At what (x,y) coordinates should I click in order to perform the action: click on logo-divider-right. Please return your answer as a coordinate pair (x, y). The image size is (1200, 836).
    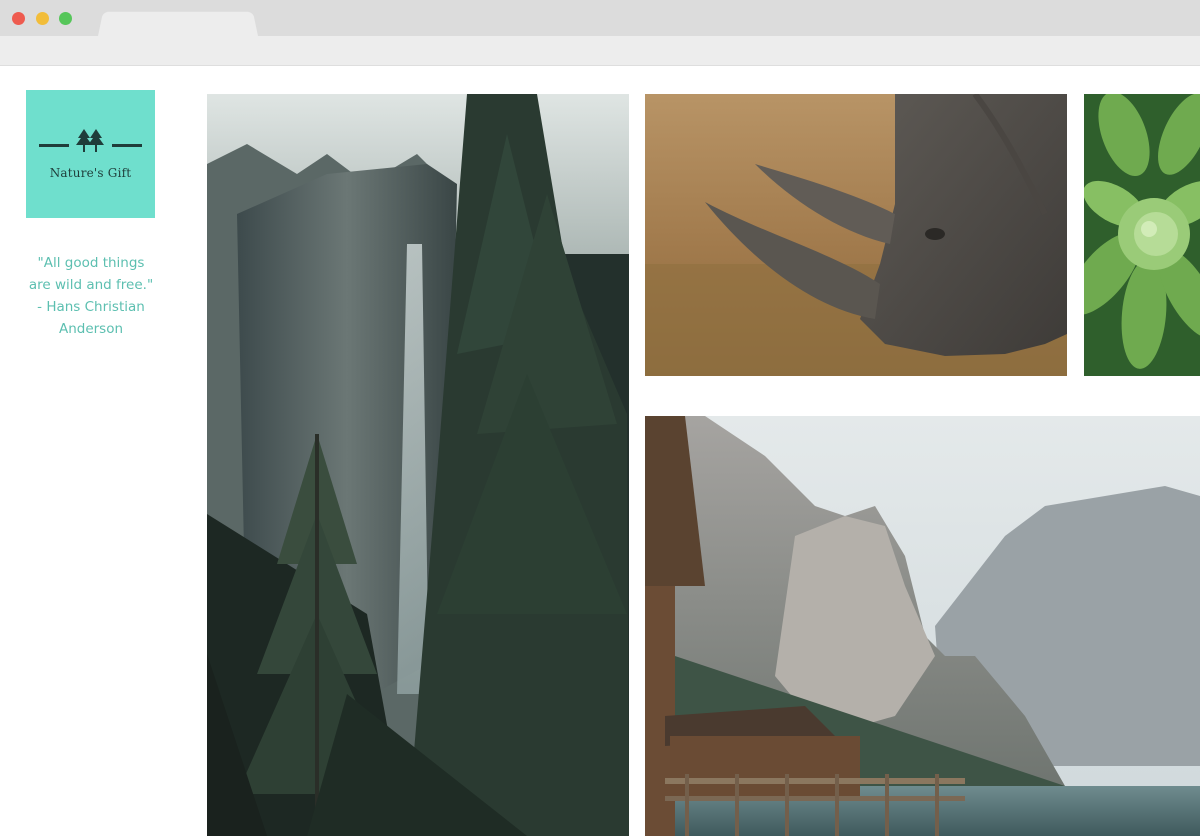
    Looking at the image, I should click on (127, 145).